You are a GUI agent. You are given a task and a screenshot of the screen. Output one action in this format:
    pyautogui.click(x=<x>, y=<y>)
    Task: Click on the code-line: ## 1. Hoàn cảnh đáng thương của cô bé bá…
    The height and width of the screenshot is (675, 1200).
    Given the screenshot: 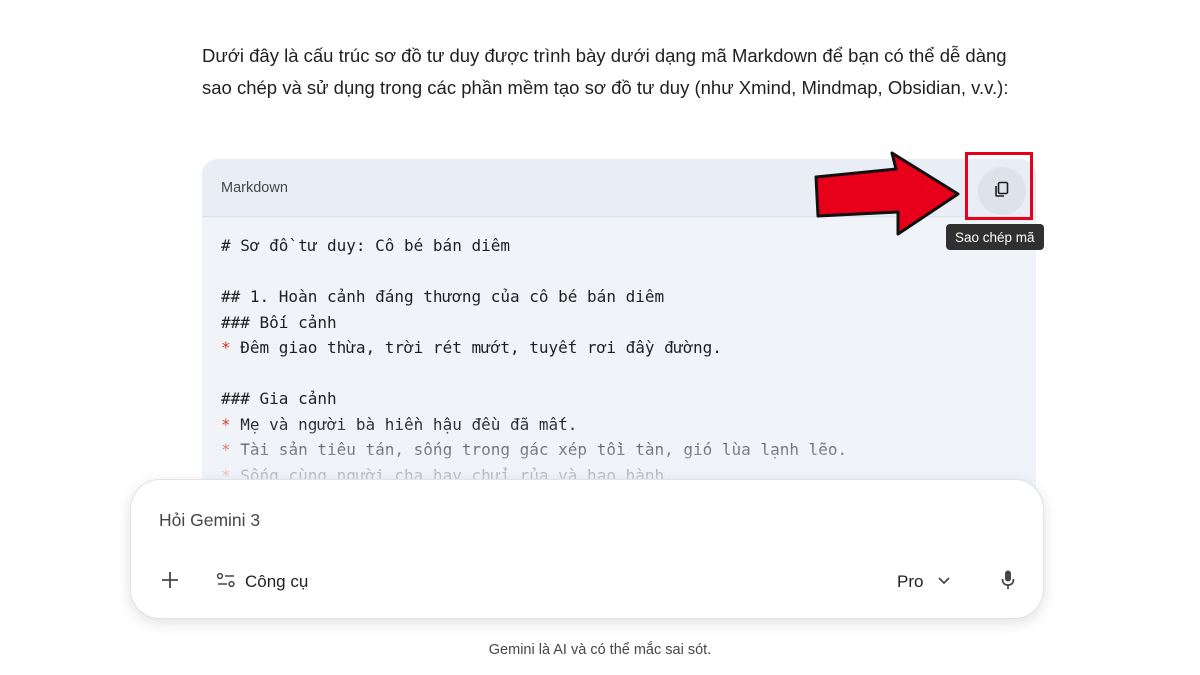 What is the action you would take?
    pyautogui.click(x=619, y=297)
    